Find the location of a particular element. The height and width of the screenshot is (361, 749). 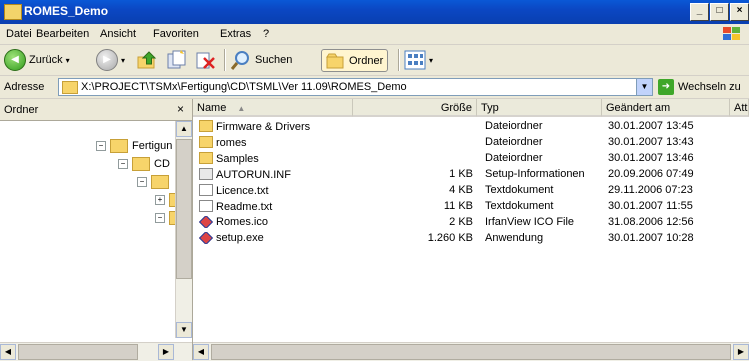

back-button: Zurück ▾ is located at coordinates (37, 60).